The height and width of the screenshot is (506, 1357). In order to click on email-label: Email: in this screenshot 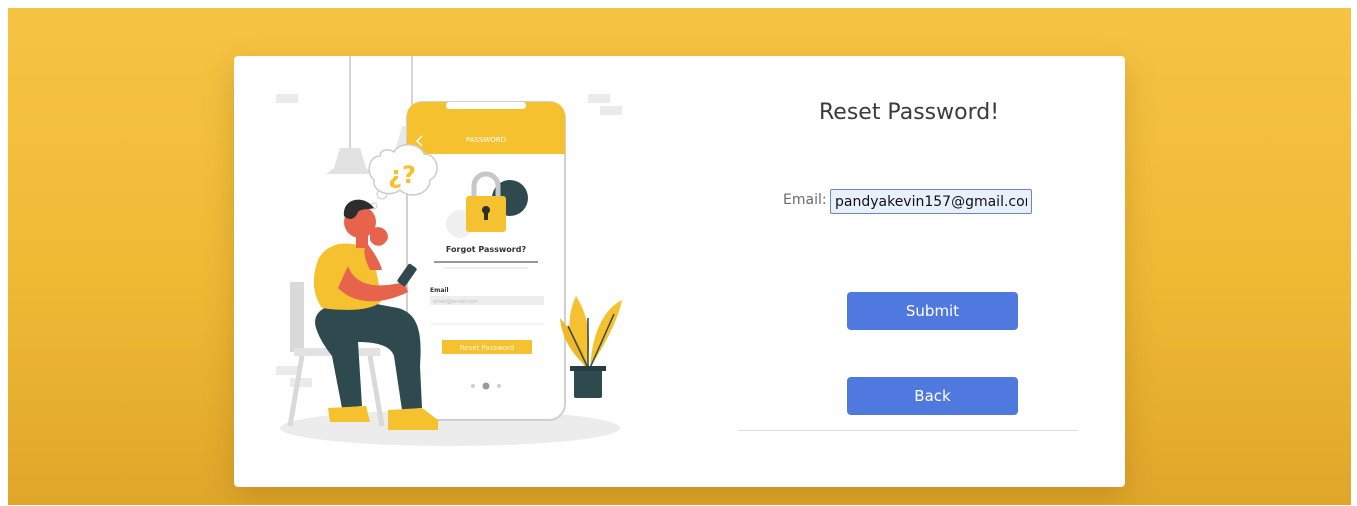, I will do `click(805, 200)`.